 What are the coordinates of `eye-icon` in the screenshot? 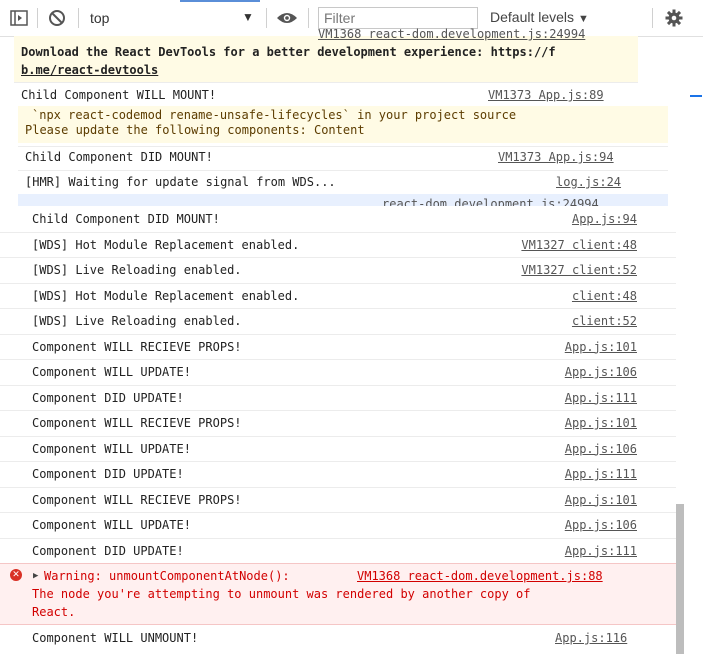 It's located at (287, 18).